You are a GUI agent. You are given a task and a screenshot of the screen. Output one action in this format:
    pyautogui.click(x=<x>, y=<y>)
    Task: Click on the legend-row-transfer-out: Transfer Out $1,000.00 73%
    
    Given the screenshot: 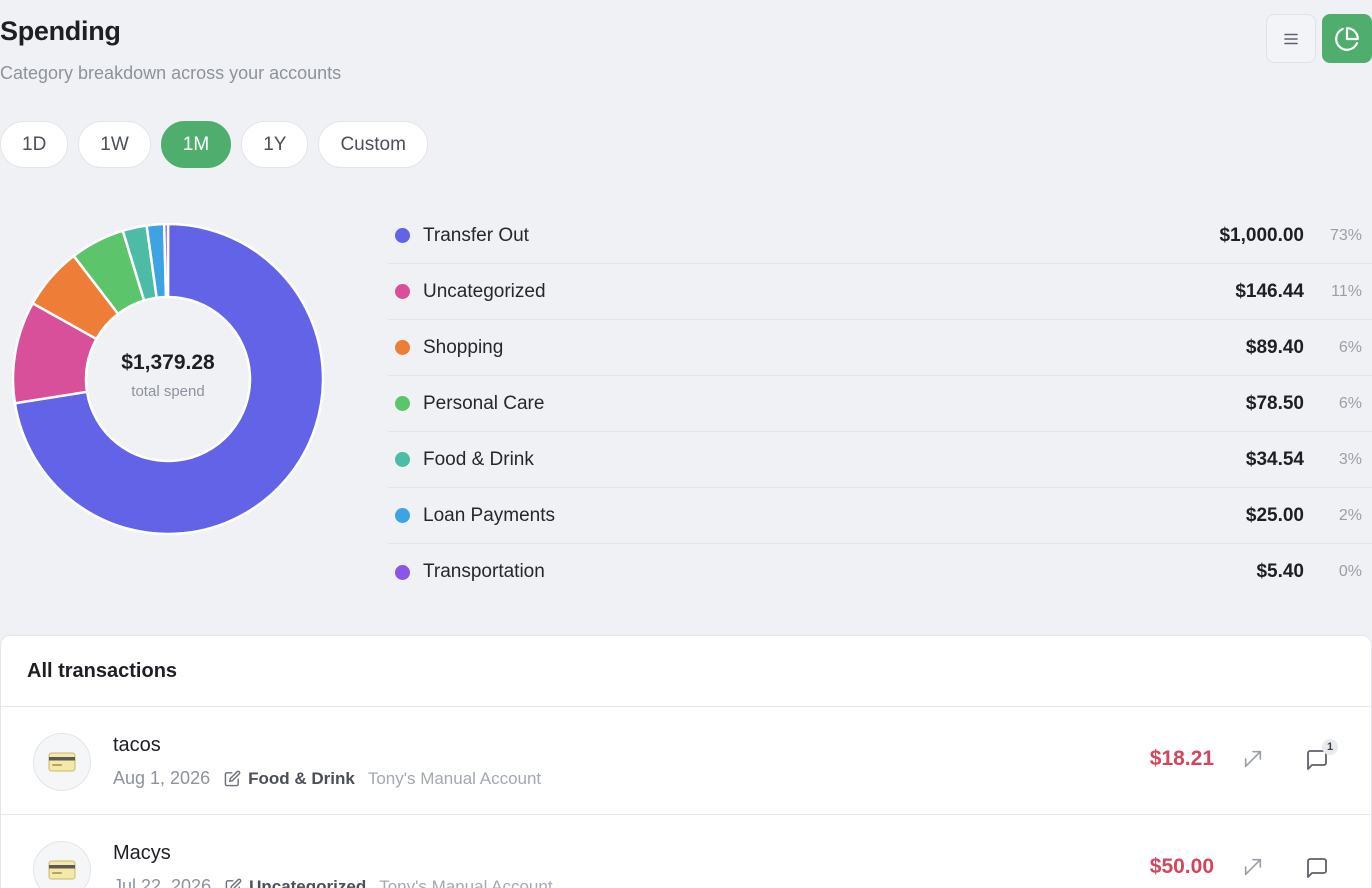 What is the action you would take?
    pyautogui.click(x=880, y=236)
    